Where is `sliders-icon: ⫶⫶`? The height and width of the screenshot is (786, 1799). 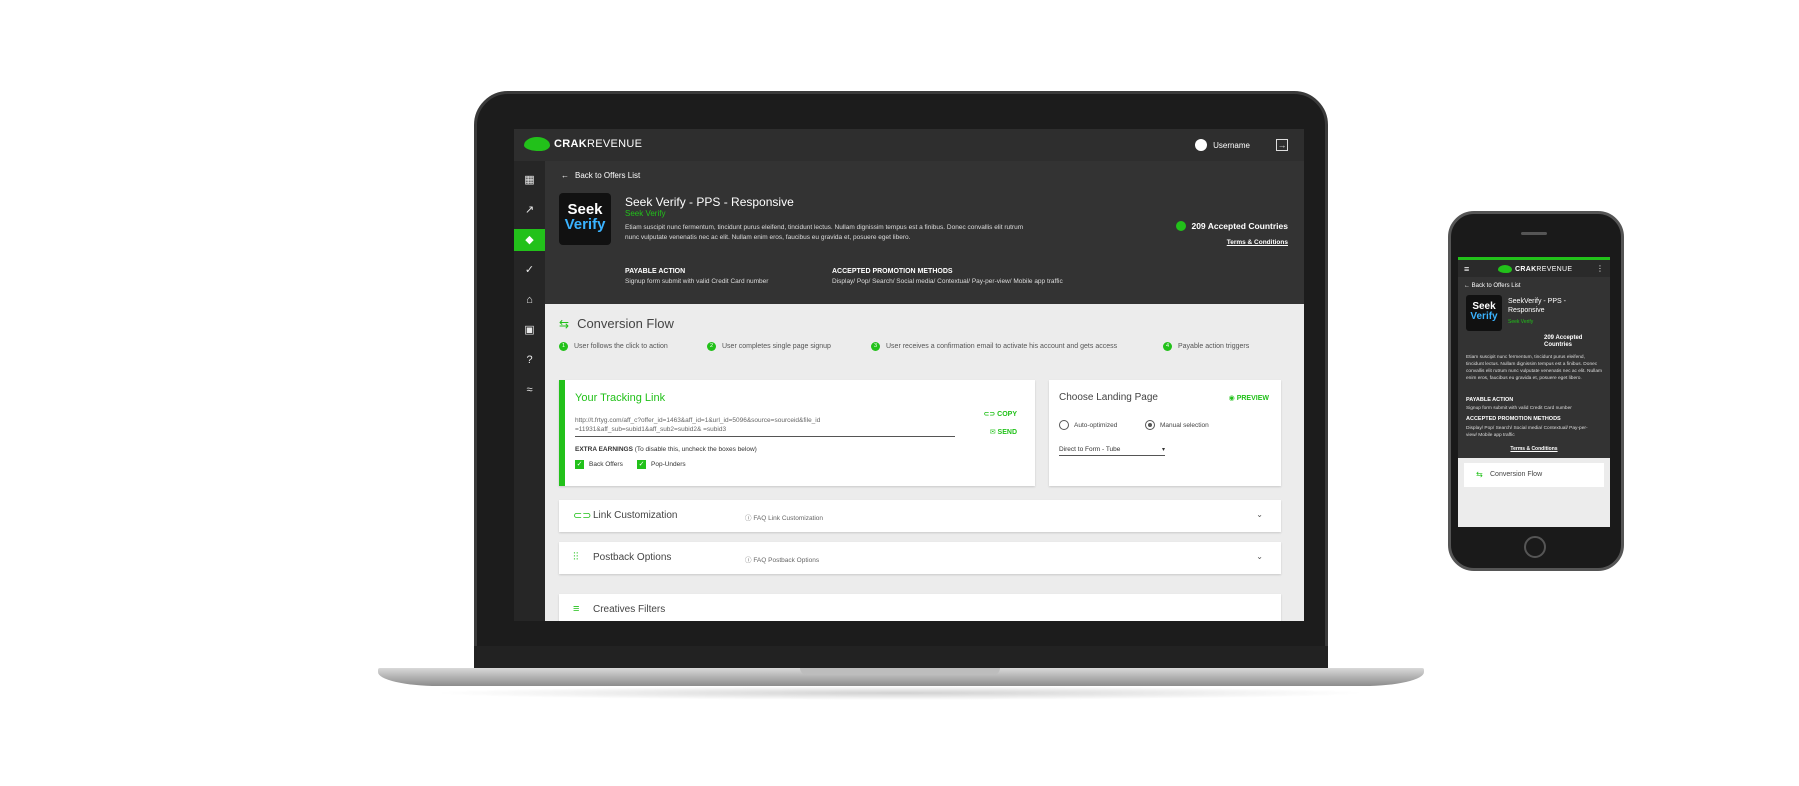
sliders-icon: ⫶⫶ is located at coordinates (576, 557).